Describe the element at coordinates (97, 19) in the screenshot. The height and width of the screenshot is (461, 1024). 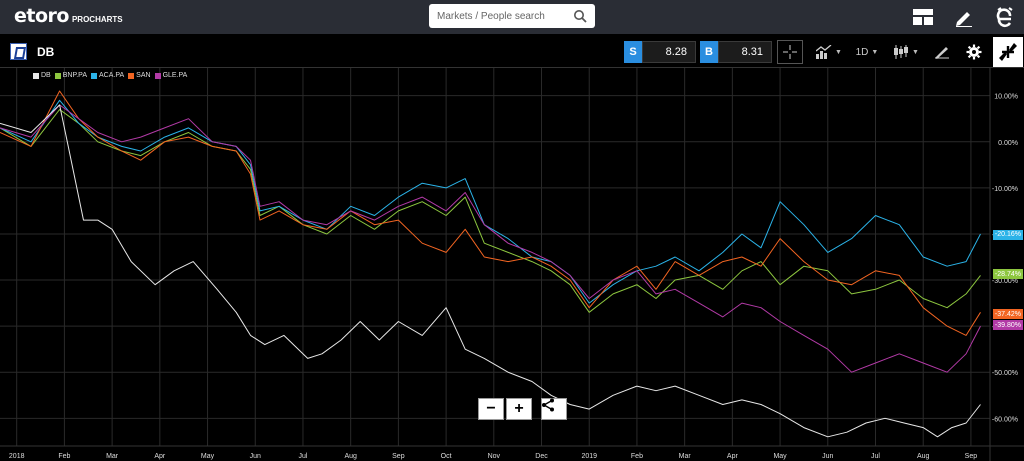
I see `logo-sub-text: PROCHARTS` at that location.